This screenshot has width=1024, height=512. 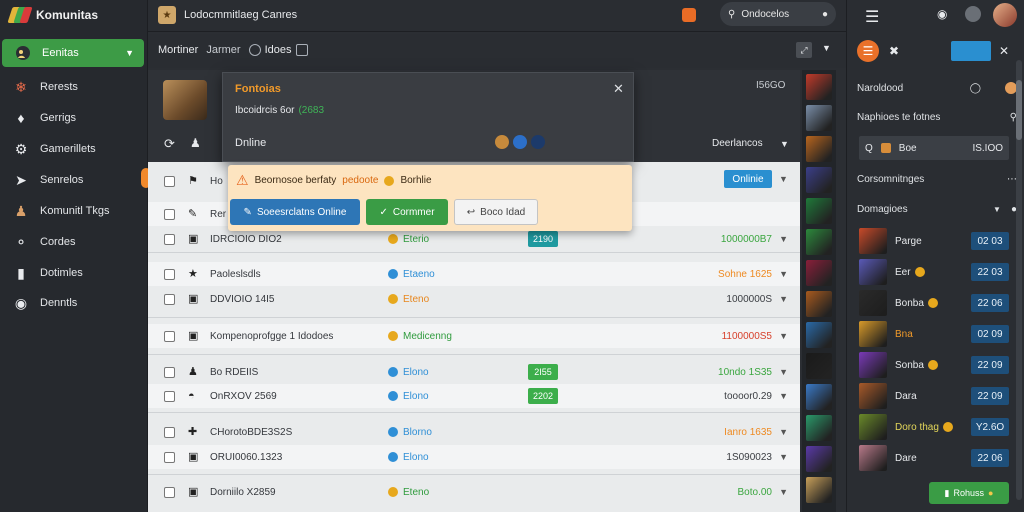 What do you see at coordinates (1005, 15) in the screenshot?
I see `avatar` at bounding box center [1005, 15].